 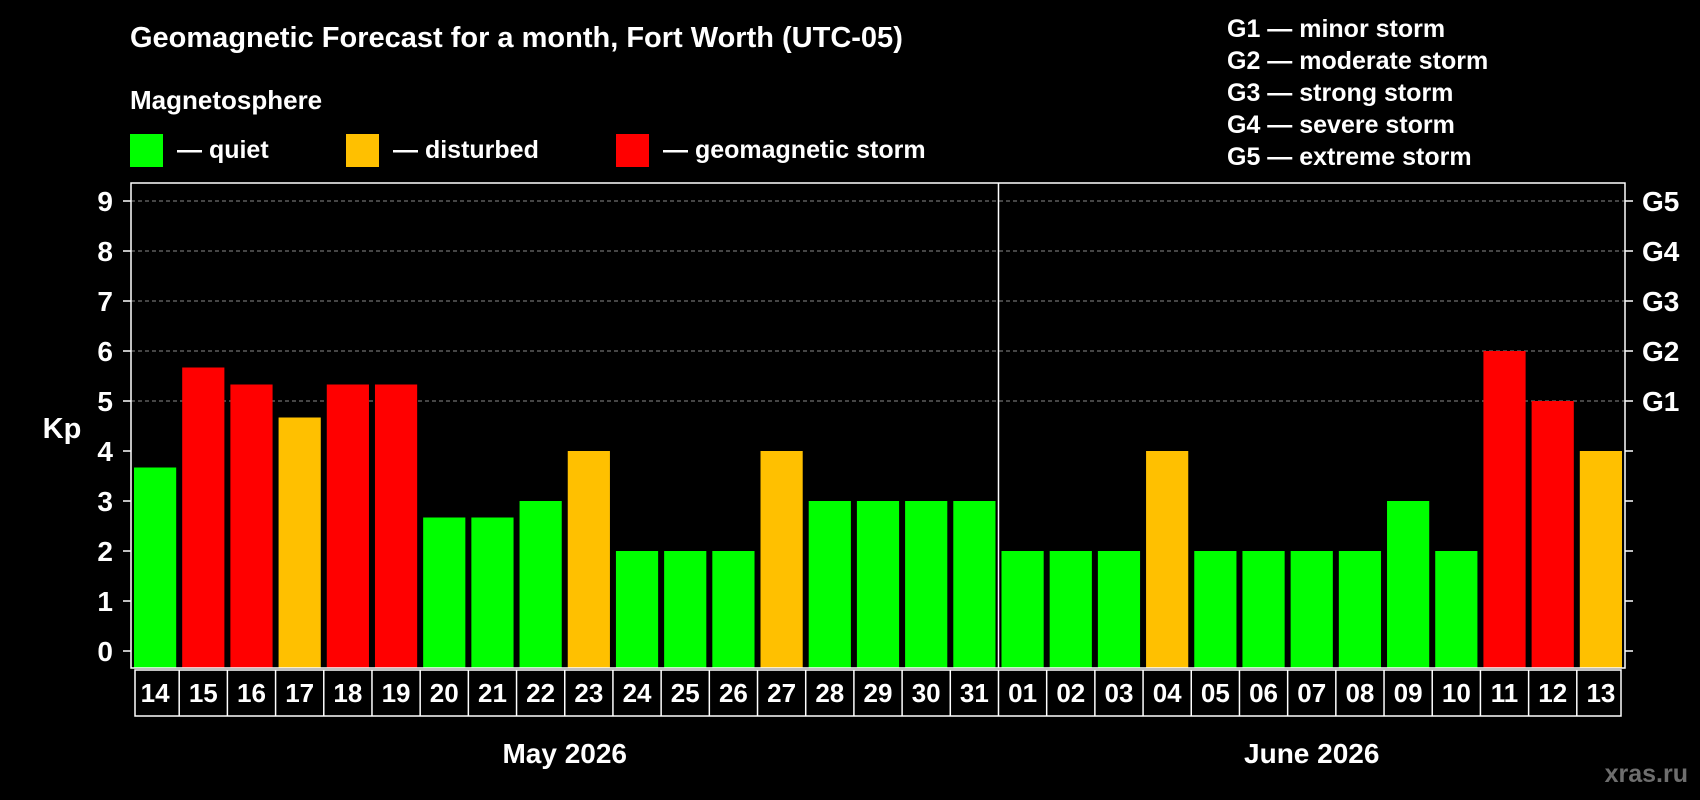 What do you see at coordinates (251, 693) in the screenshot?
I see `day-label-16: 16` at bounding box center [251, 693].